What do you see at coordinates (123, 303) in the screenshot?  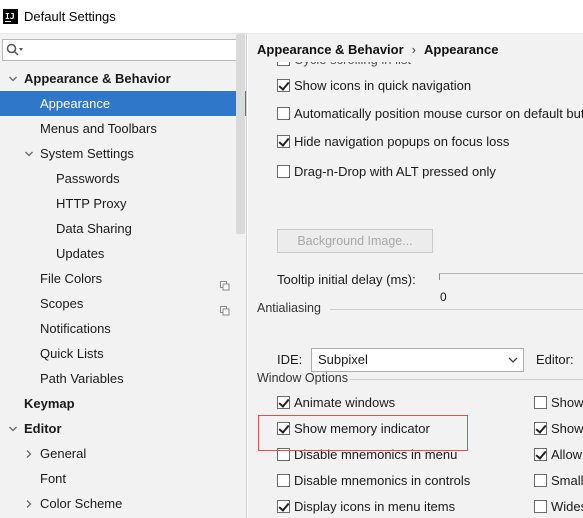 I see `sidebar-item-scopes: Scopes` at bounding box center [123, 303].